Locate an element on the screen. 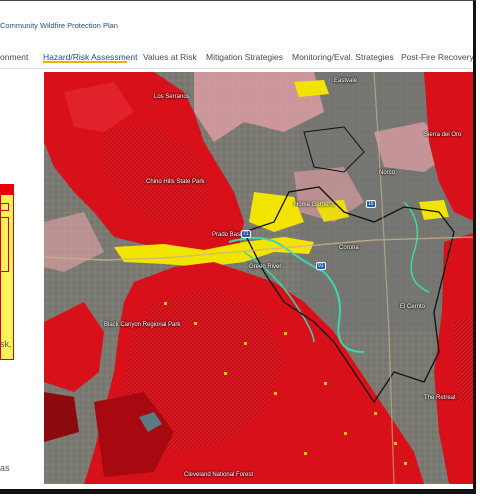  tab-monitoring-eval-strategies: Monitoring/Eval. Strategies is located at coordinates (343, 57).